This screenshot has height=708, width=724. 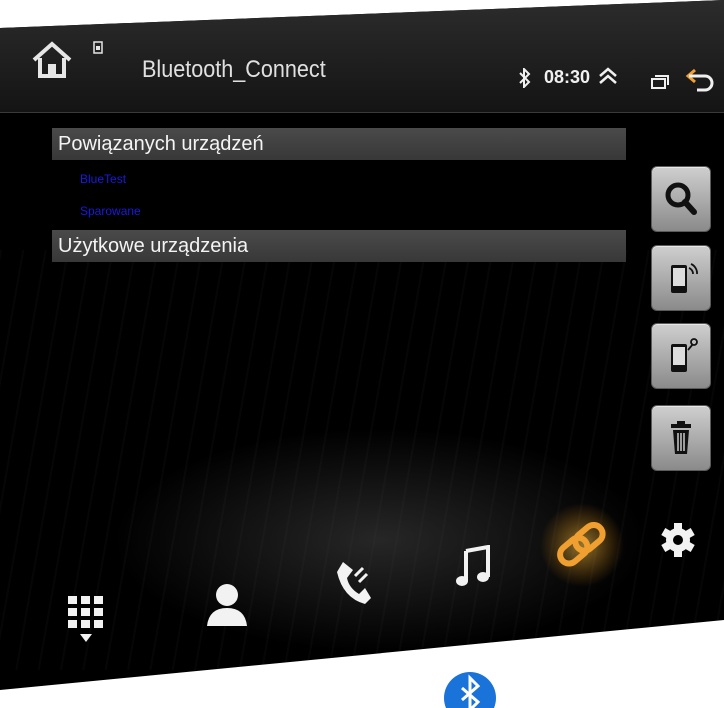 I want to click on phone-link-icon, so click(x=684, y=355).